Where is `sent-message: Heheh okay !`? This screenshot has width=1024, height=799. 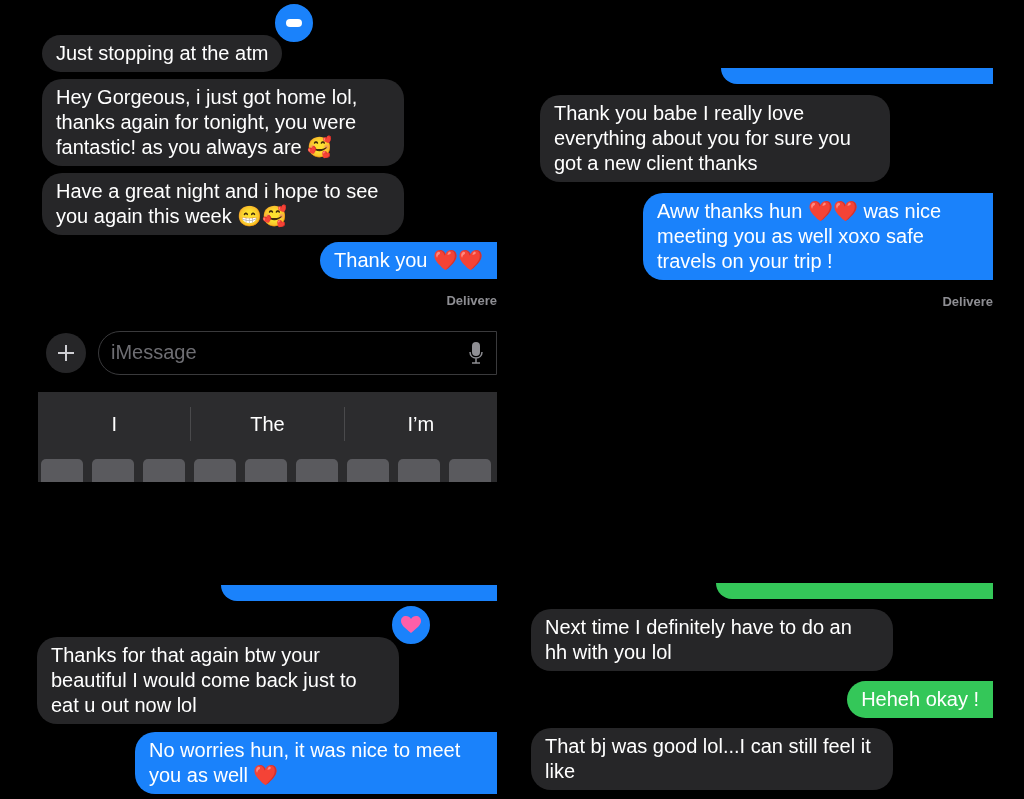
sent-message: Heheh okay ! is located at coordinates (920, 699).